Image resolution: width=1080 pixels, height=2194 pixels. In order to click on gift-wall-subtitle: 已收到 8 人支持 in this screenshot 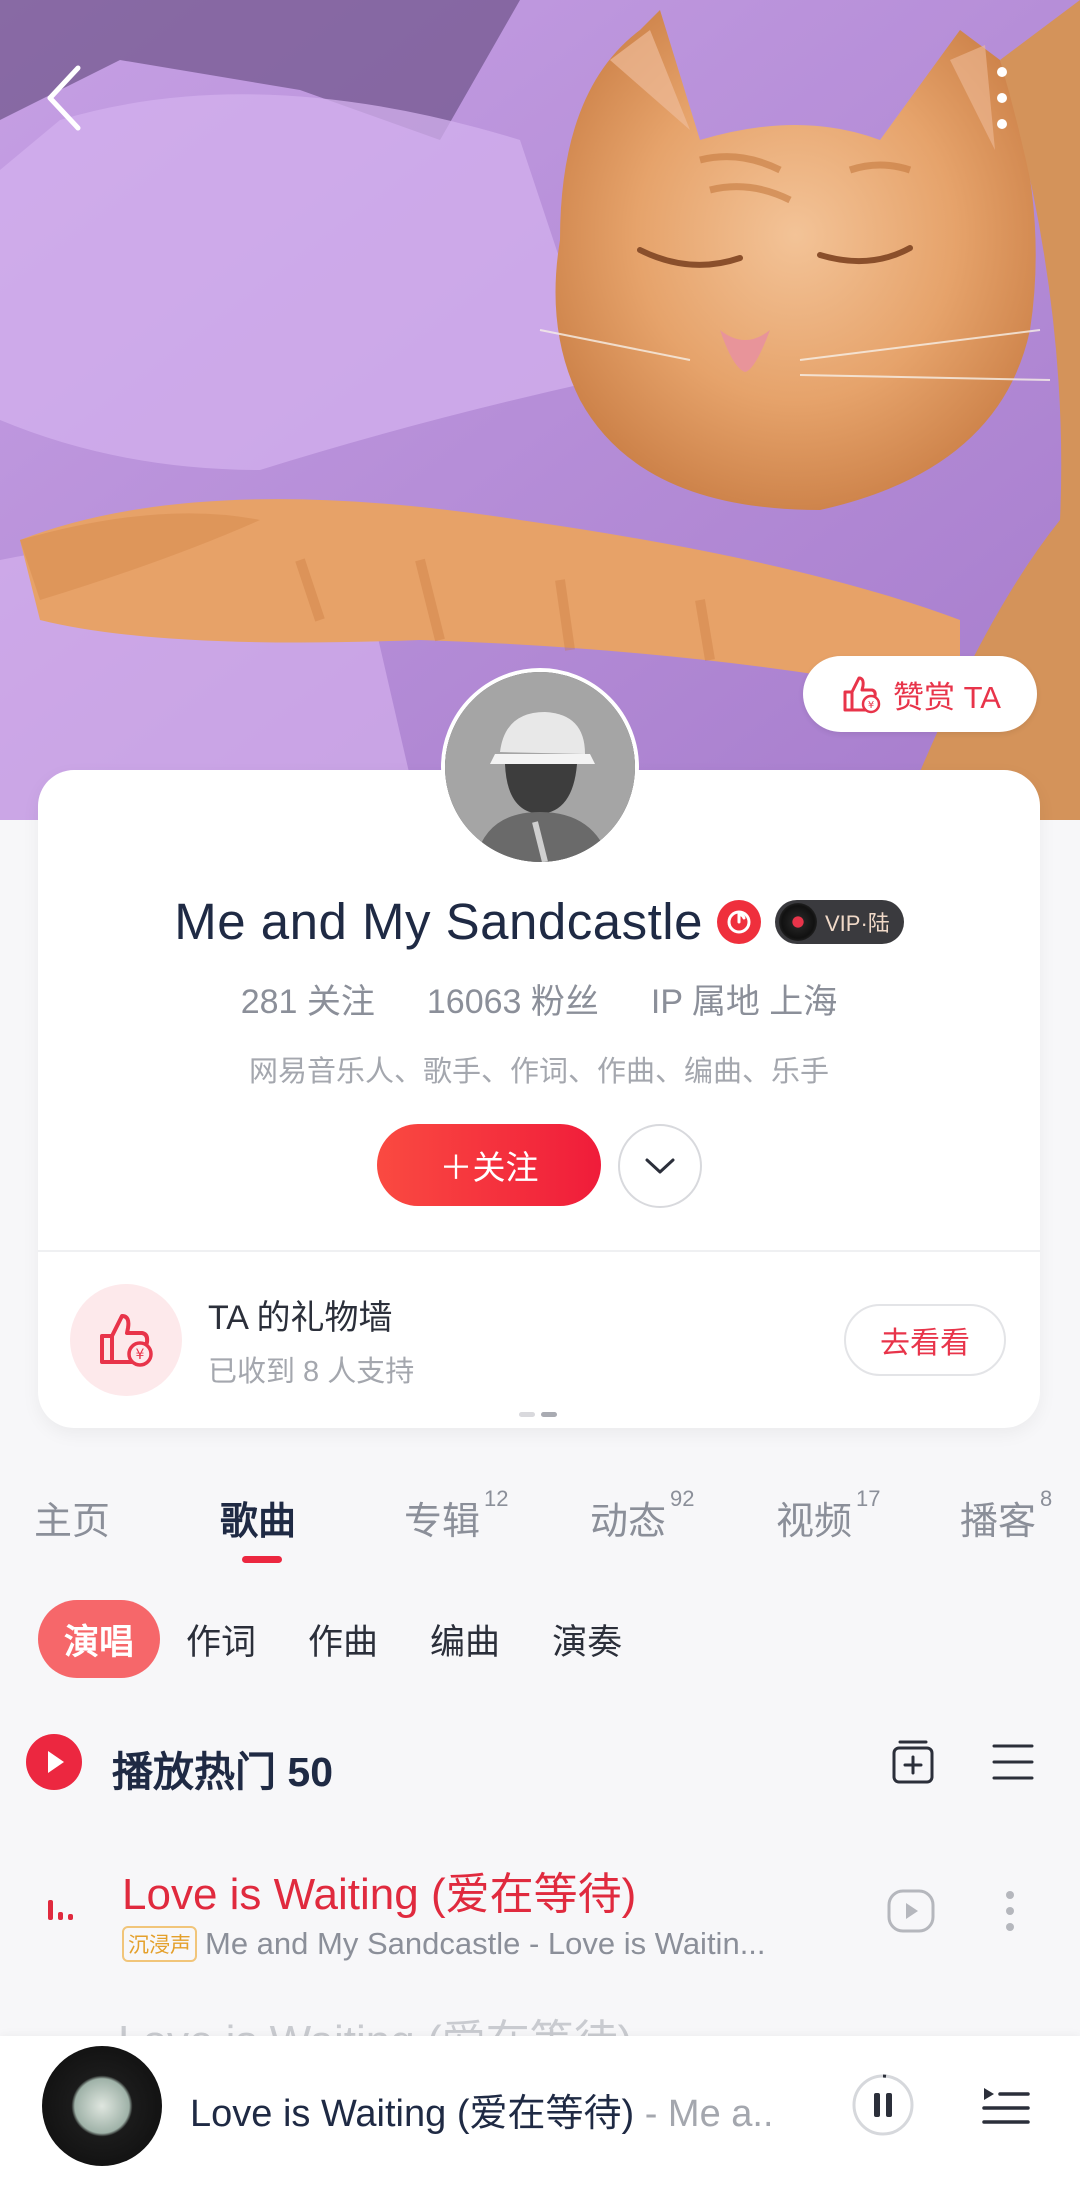, I will do `click(311, 1372)`.